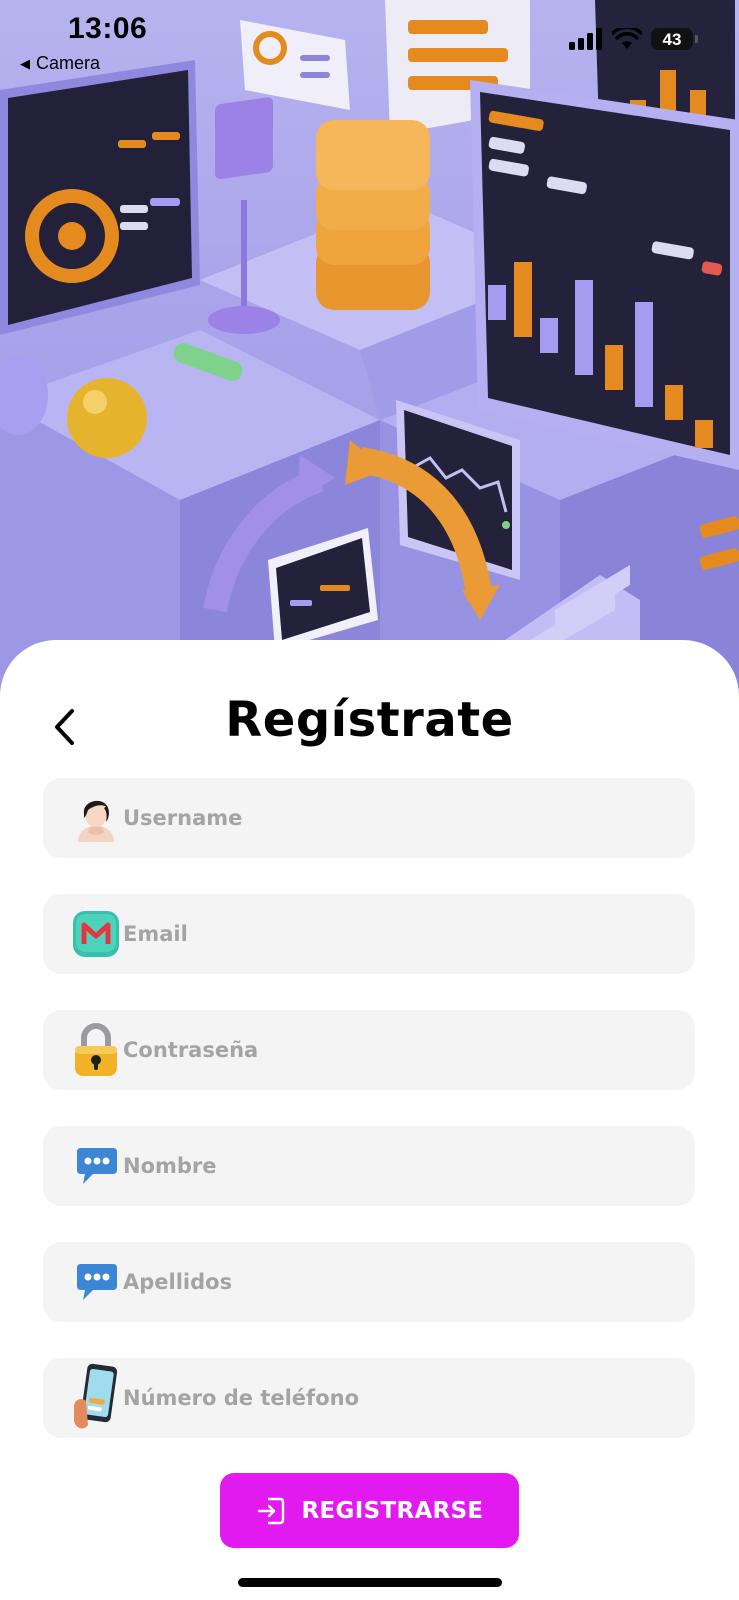  I want to click on padlock-icon, so click(96, 1050).